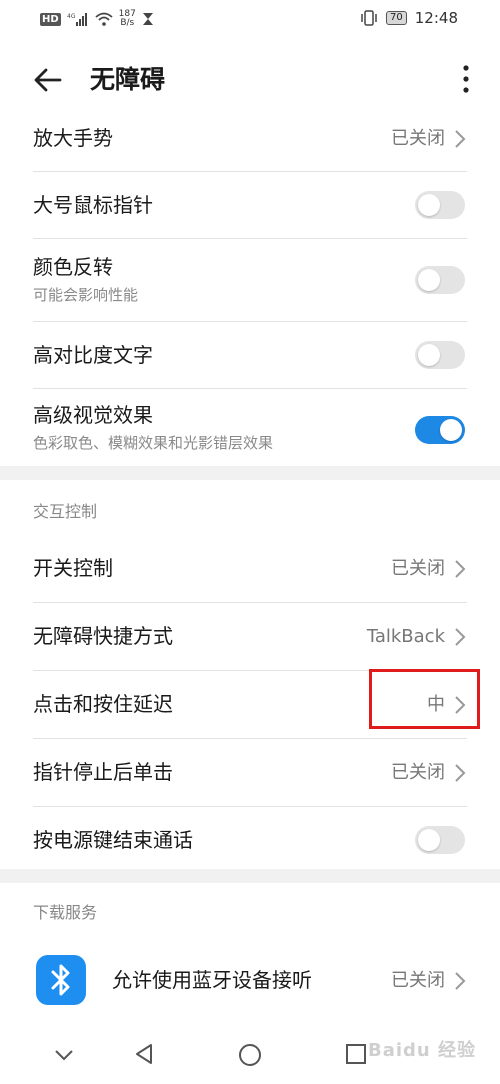  Describe the element at coordinates (440, 205) in the screenshot. I see `large-pointer-toggle` at that location.